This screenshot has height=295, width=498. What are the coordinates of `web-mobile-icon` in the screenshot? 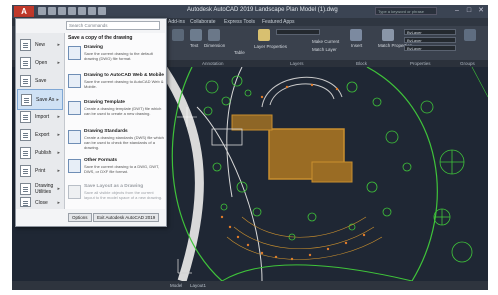 It's located at (74, 81).